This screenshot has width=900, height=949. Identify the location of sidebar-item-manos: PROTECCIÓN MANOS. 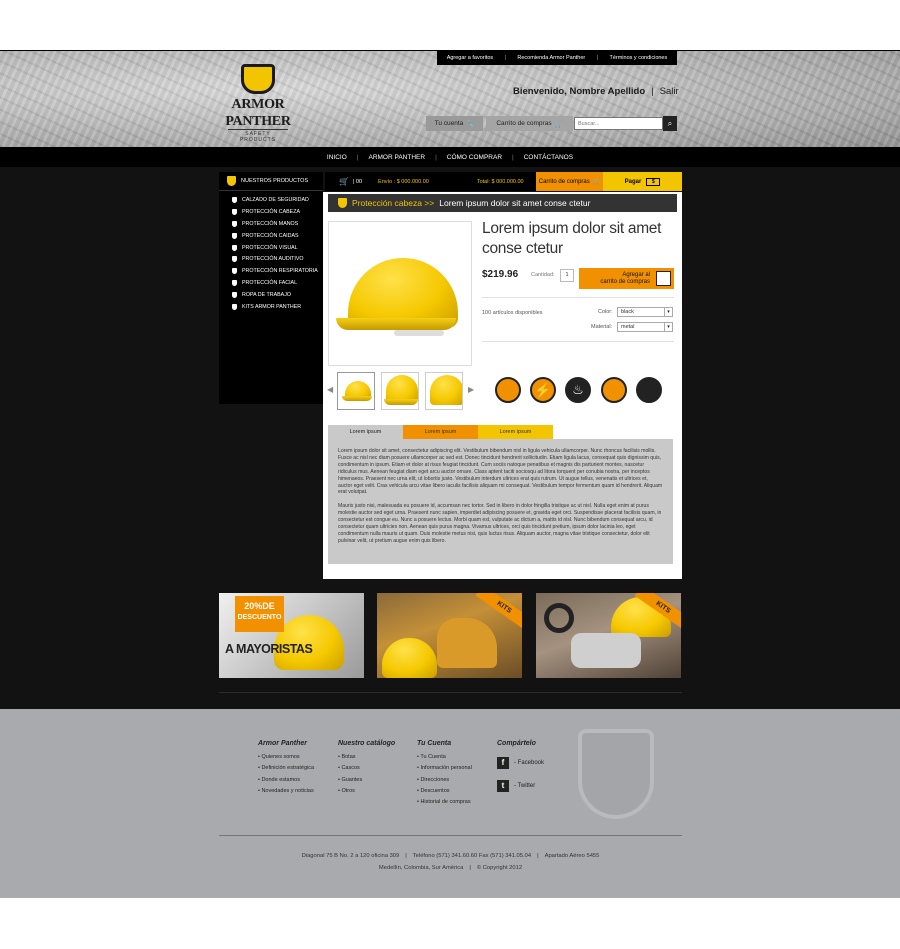
(271, 224).